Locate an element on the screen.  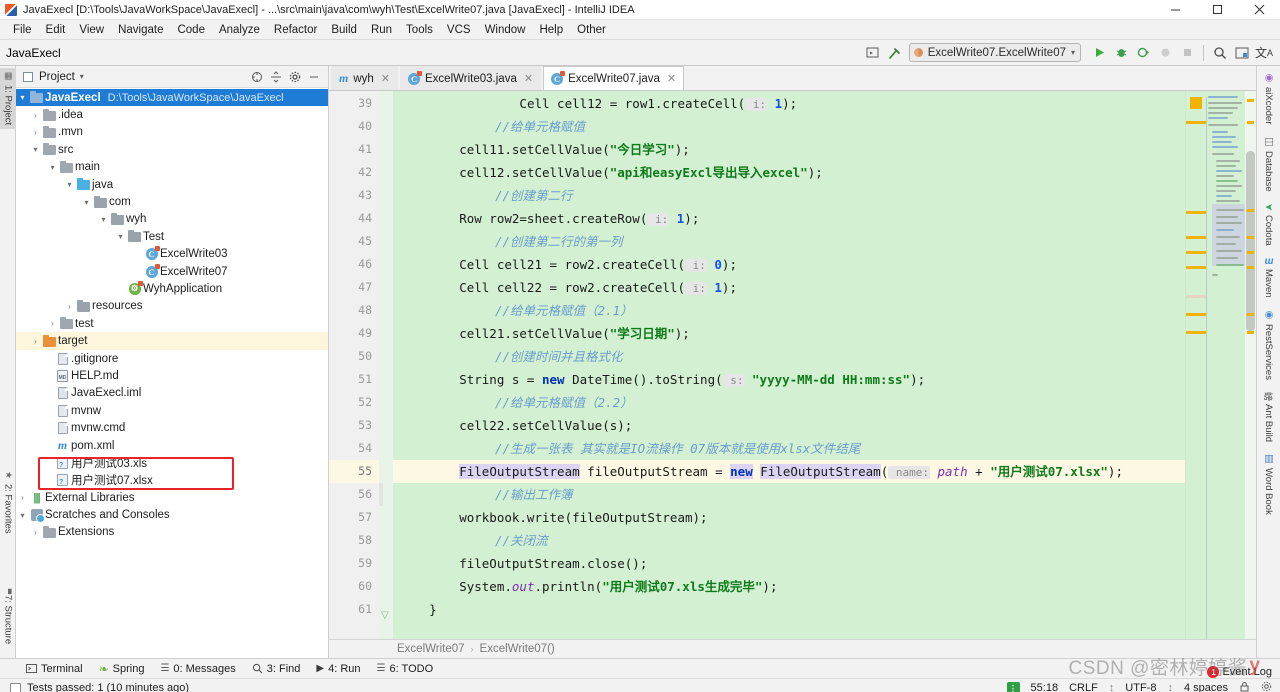
toolwindow-spring: ❧ Spring is located at coordinates (122, 669).